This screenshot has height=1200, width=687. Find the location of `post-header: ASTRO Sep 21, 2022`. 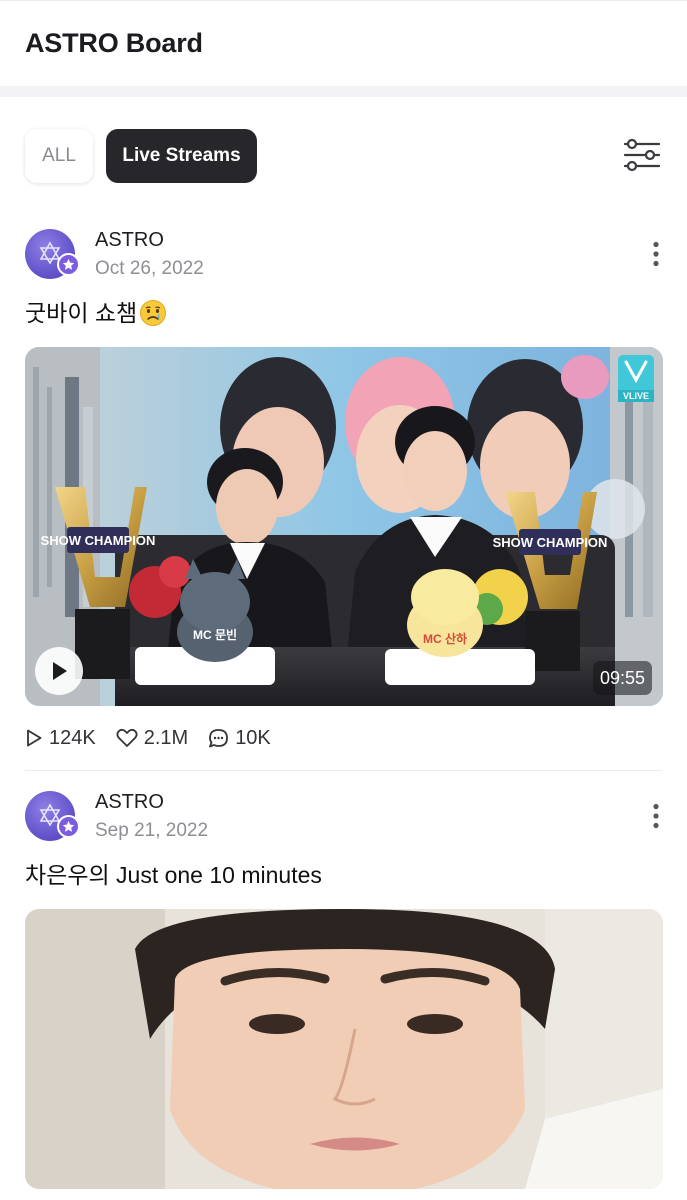

post-header: ASTRO Sep 21, 2022 is located at coordinates (343, 814).